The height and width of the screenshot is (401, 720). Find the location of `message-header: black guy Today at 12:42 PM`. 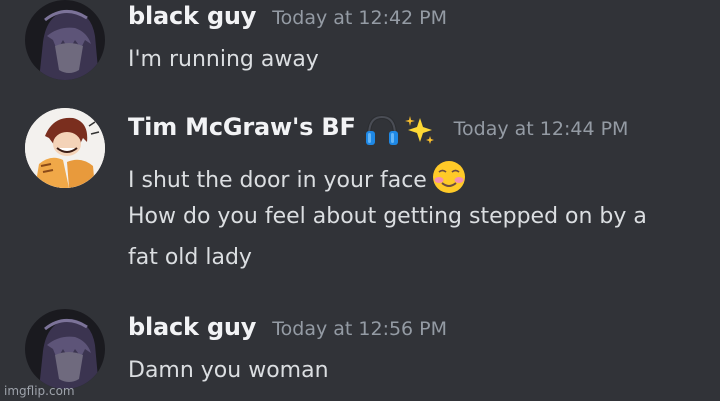

message-header: black guy Today at 12:42 PM is located at coordinates (287, 16).